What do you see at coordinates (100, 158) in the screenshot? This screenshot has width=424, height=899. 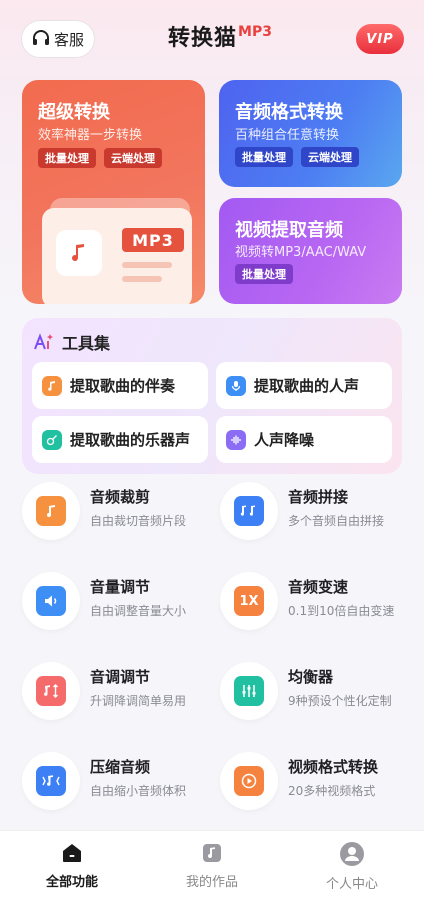 I see `super-convert-tags: 批量处理 云端处理` at bounding box center [100, 158].